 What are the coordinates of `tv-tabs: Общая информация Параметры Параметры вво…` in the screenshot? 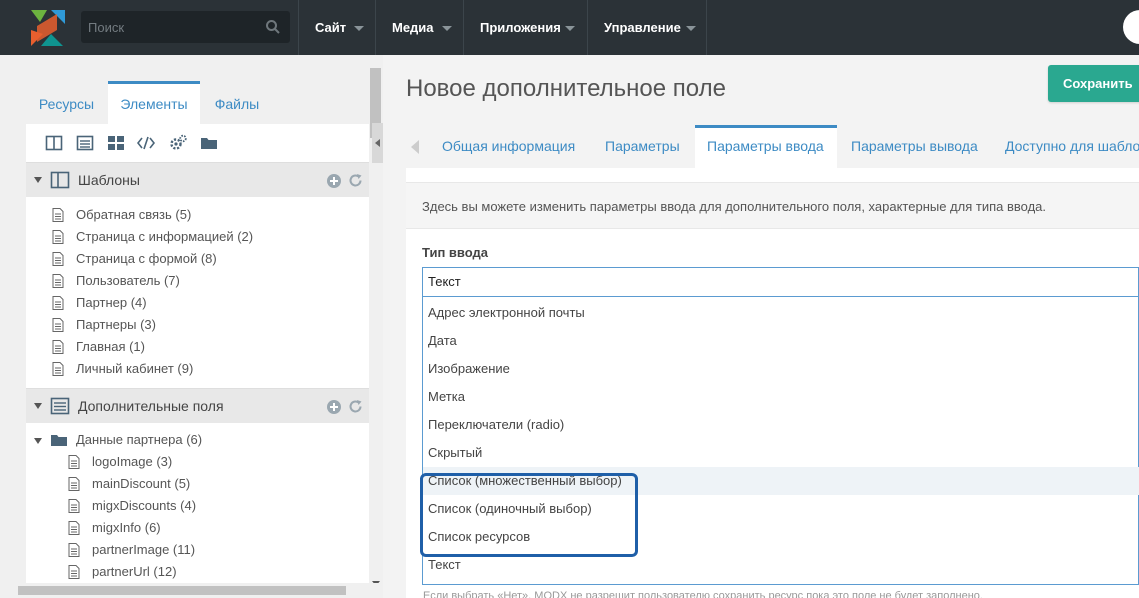 It's located at (772, 146).